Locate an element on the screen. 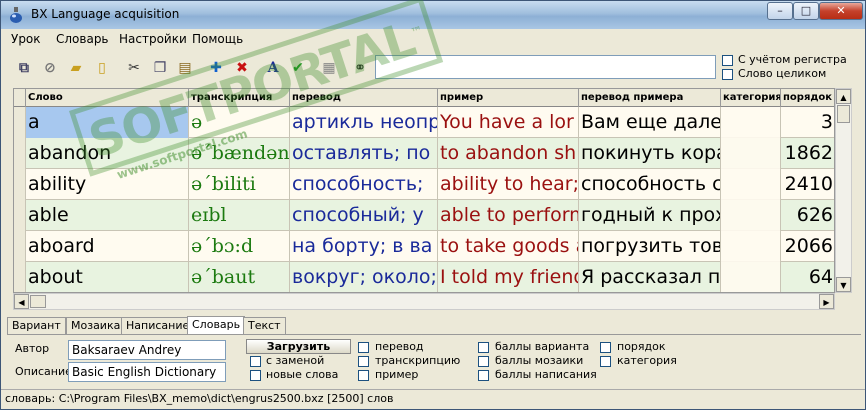 The width and height of the screenshot is (866, 410). header-order: порядок is located at coordinates (807, 98).